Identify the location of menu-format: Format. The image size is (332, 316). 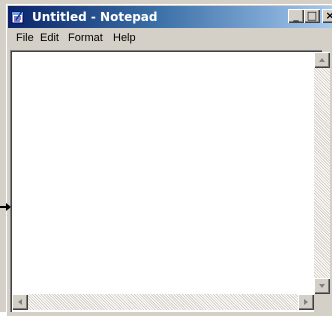
(85, 38).